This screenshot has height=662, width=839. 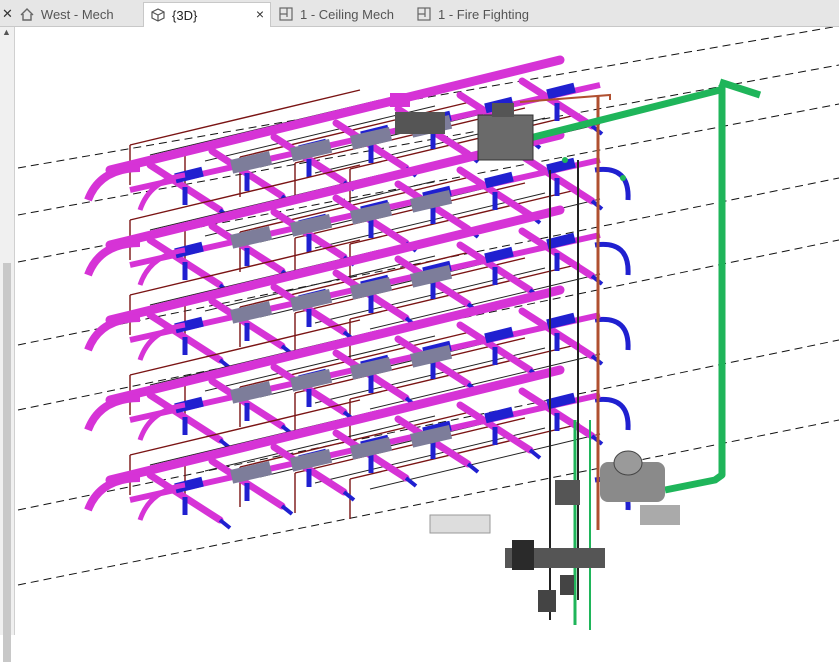 I want to click on pipe-line, so click(x=410, y=465).